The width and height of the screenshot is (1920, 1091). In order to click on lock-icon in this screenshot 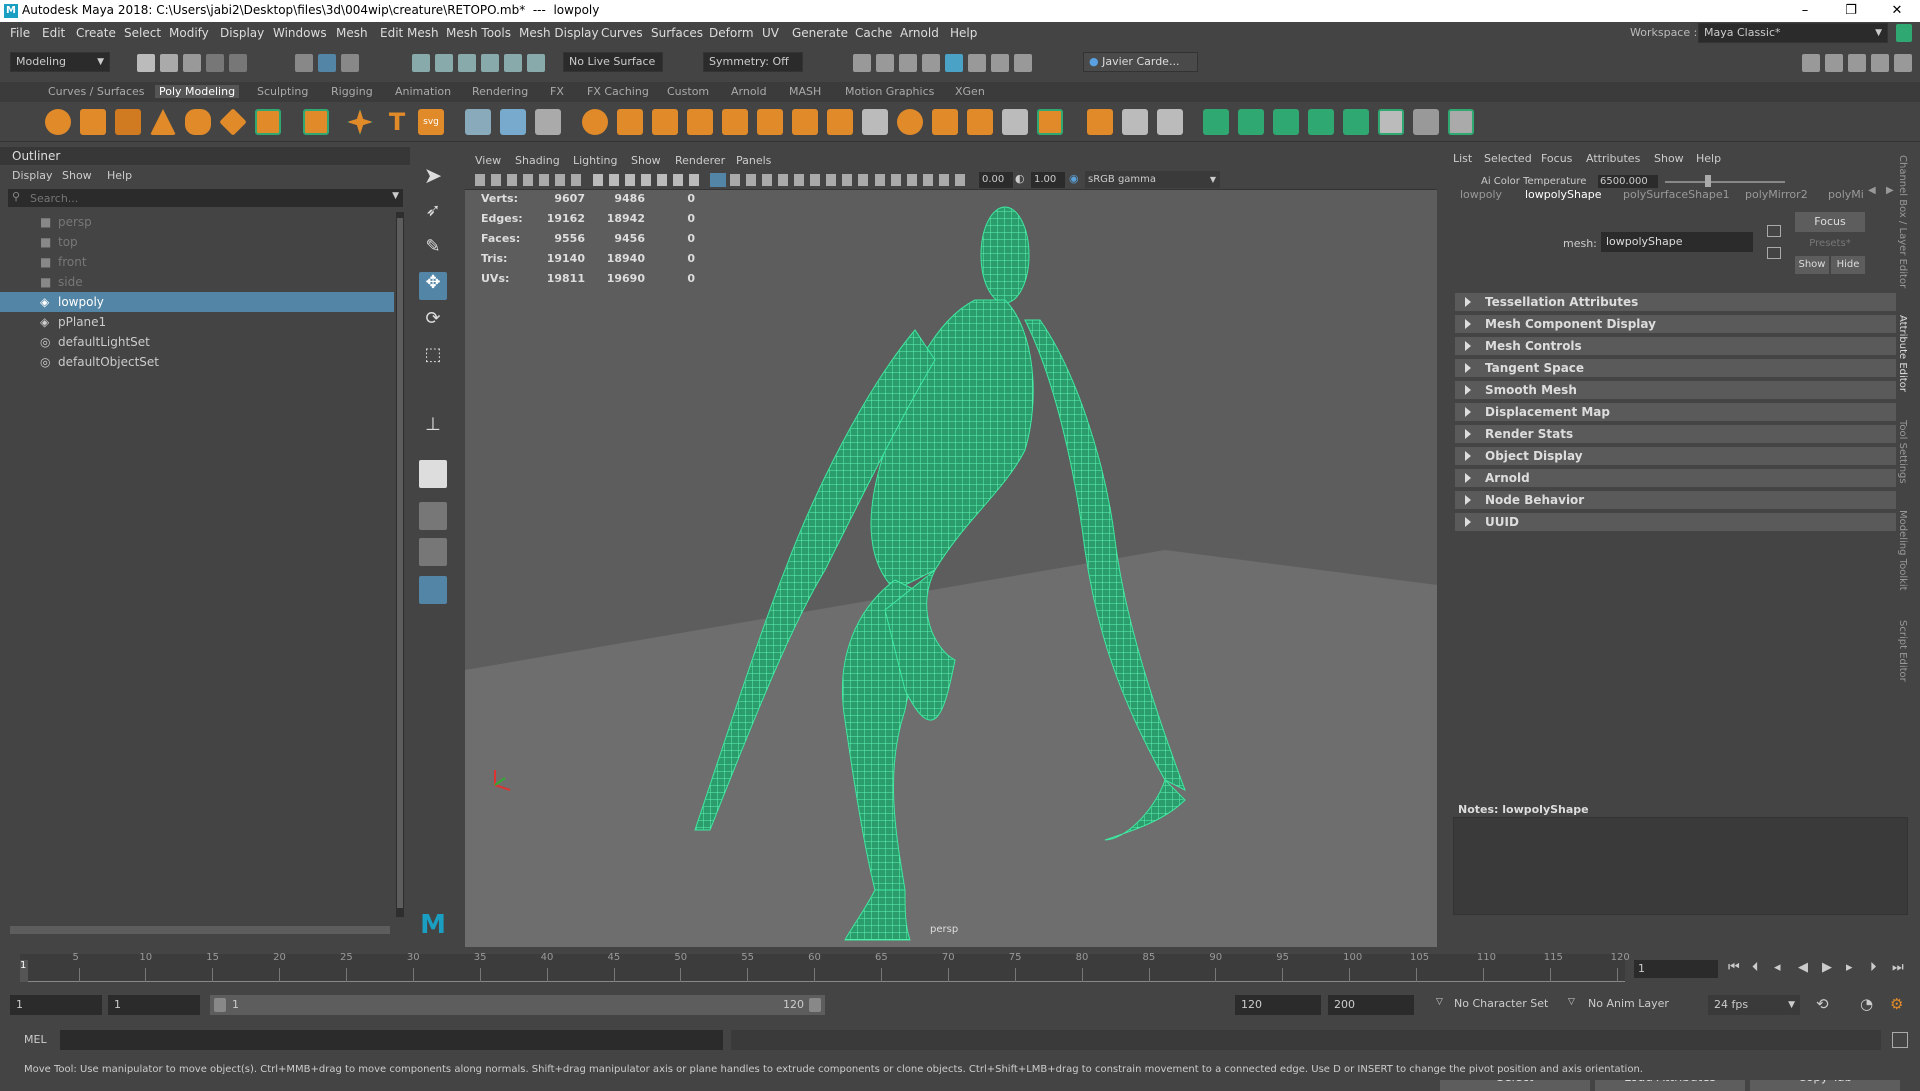, I will do `click(1904, 33)`.